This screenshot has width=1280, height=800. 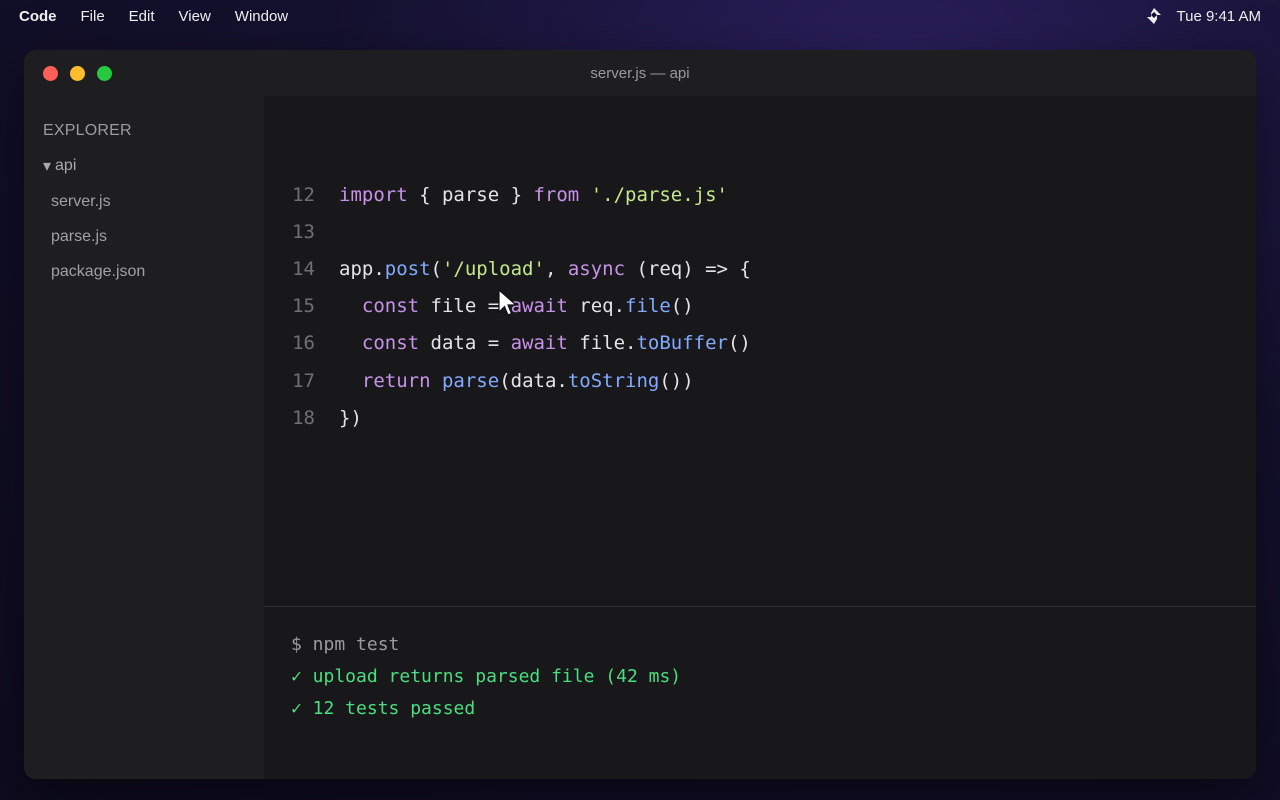 I want to click on code-token: toString, so click(x=613, y=381).